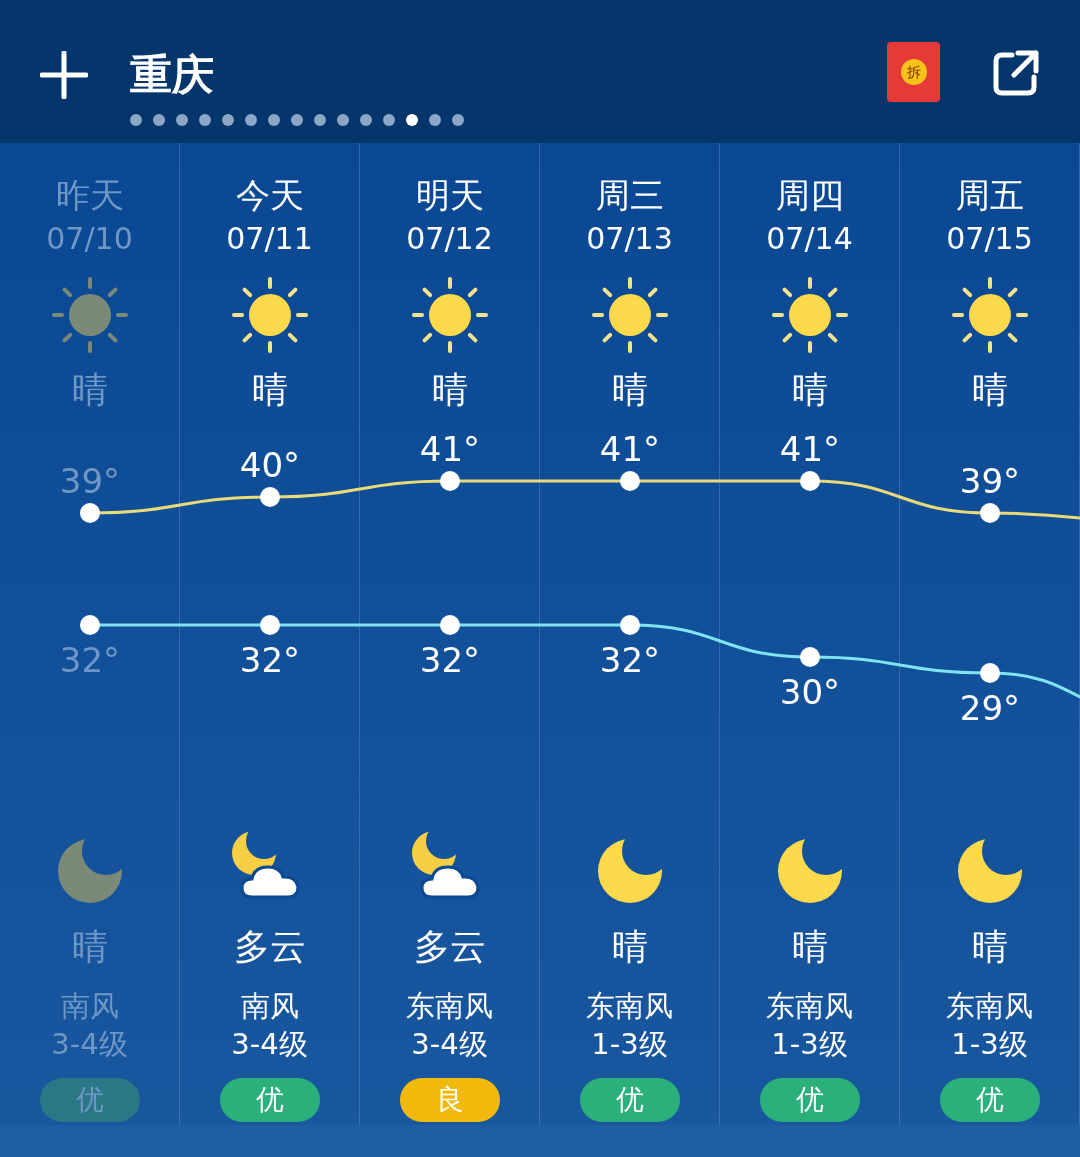  What do you see at coordinates (449, 239) in the screenshot?
I see `date-label: 07/12` at bounding box center [449, 239].